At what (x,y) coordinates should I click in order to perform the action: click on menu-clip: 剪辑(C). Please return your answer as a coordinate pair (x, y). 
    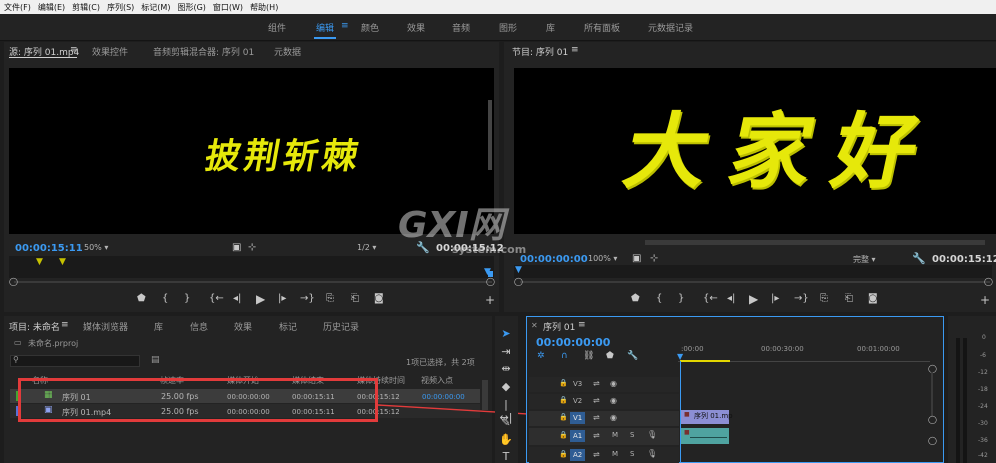
    Looking at the image, I should click on (86, 7).